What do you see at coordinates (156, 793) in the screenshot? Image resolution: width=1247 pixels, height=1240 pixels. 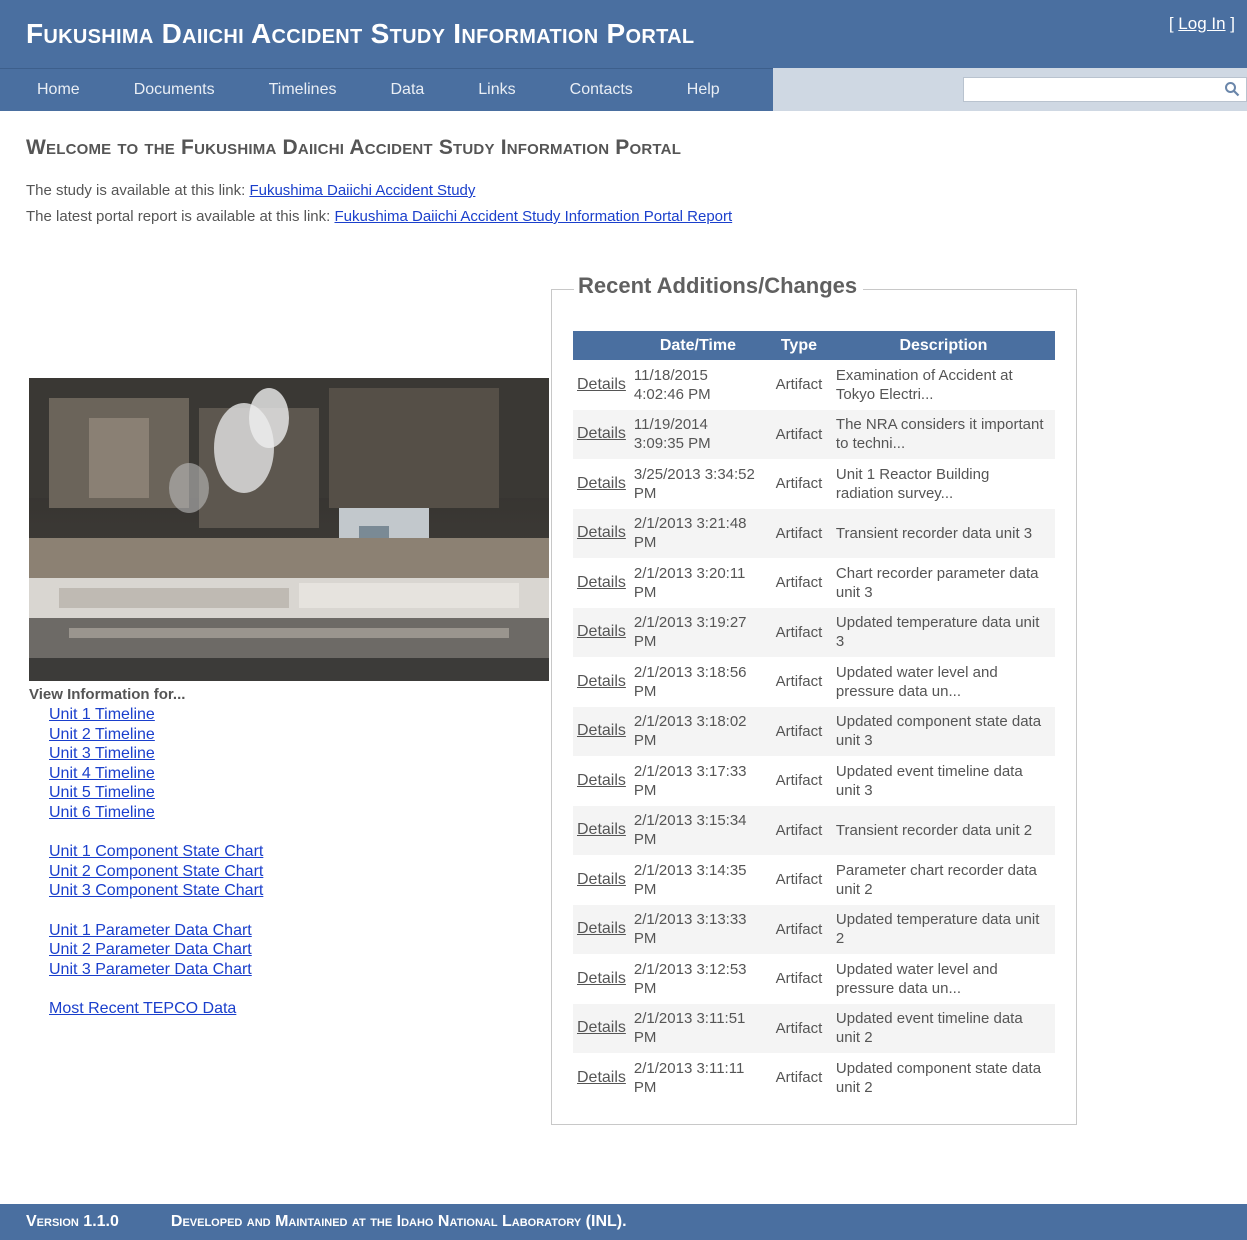 I see `unit-timeline-5-link: Unit 5 Timeline` at bounding box center [156, 793].